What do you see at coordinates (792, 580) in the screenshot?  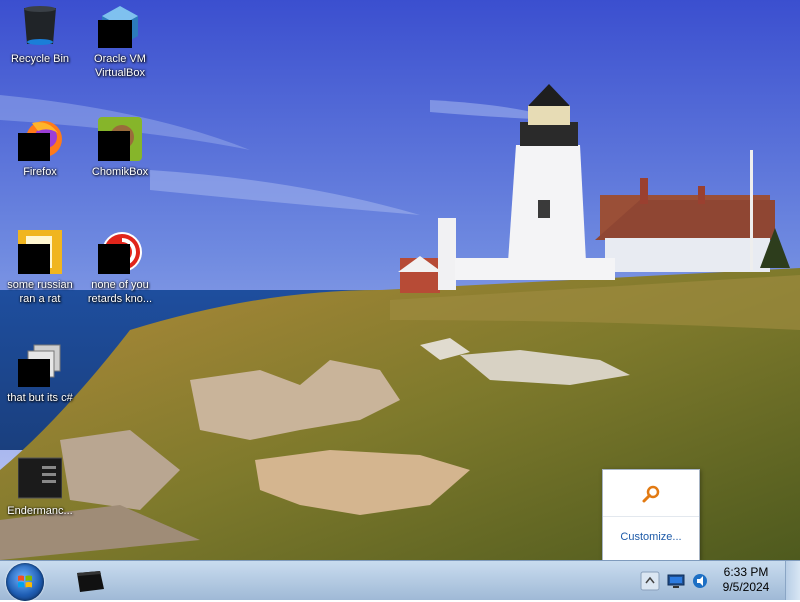 I see `show-desktop-button` at bounding box center [792, 580].